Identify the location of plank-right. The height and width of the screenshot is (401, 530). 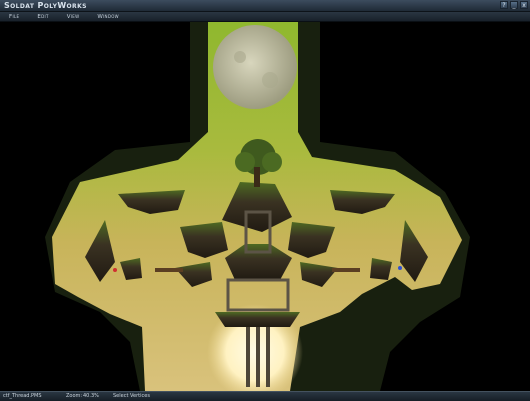
(346, 270).